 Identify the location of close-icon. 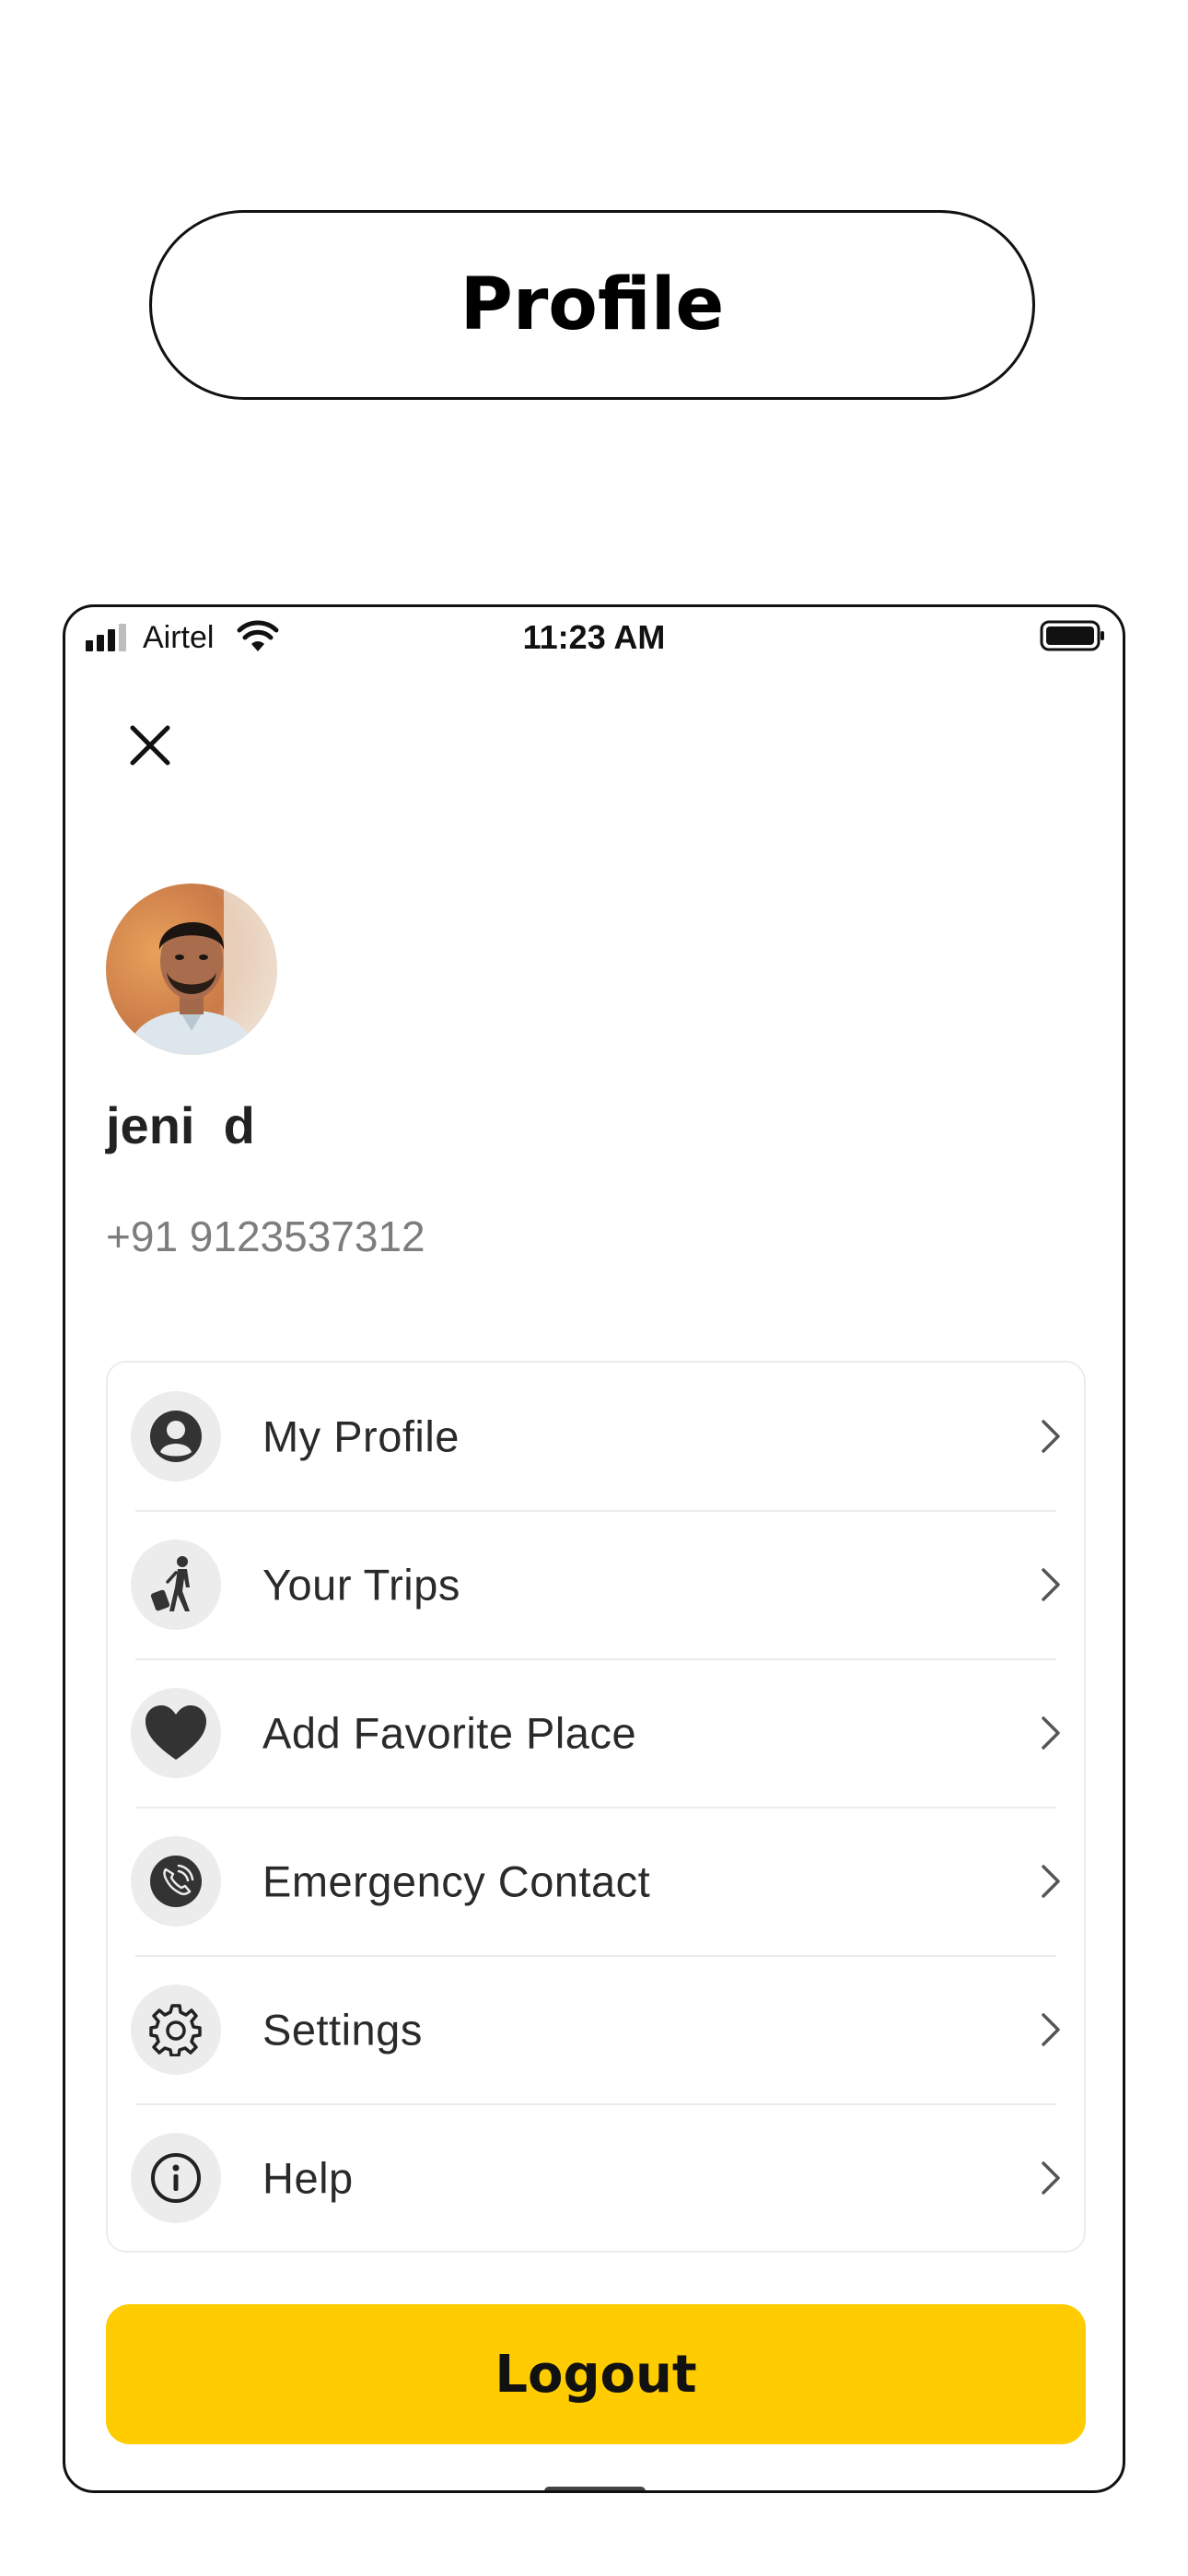
(150, 745).